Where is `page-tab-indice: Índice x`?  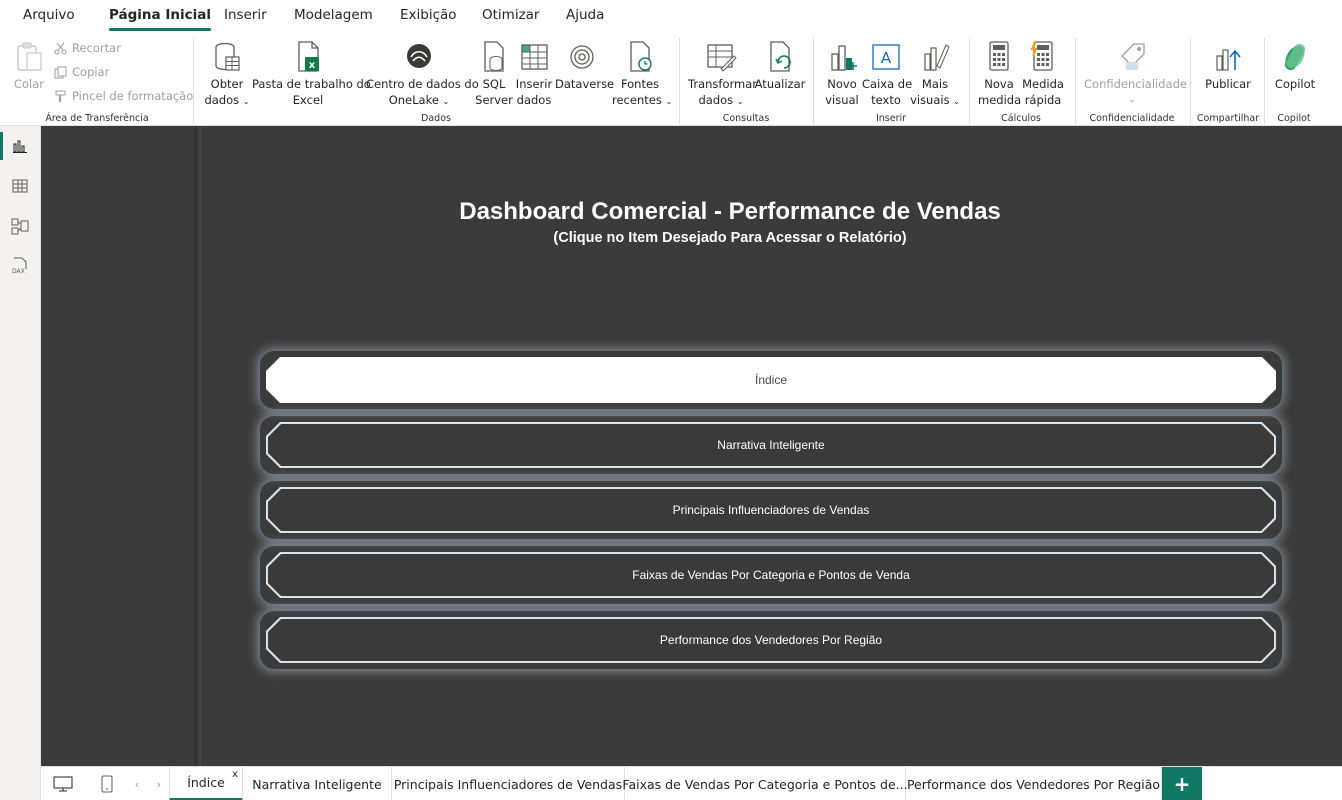
page-tab-indice: Índice x is located at coordinates (206, 783).